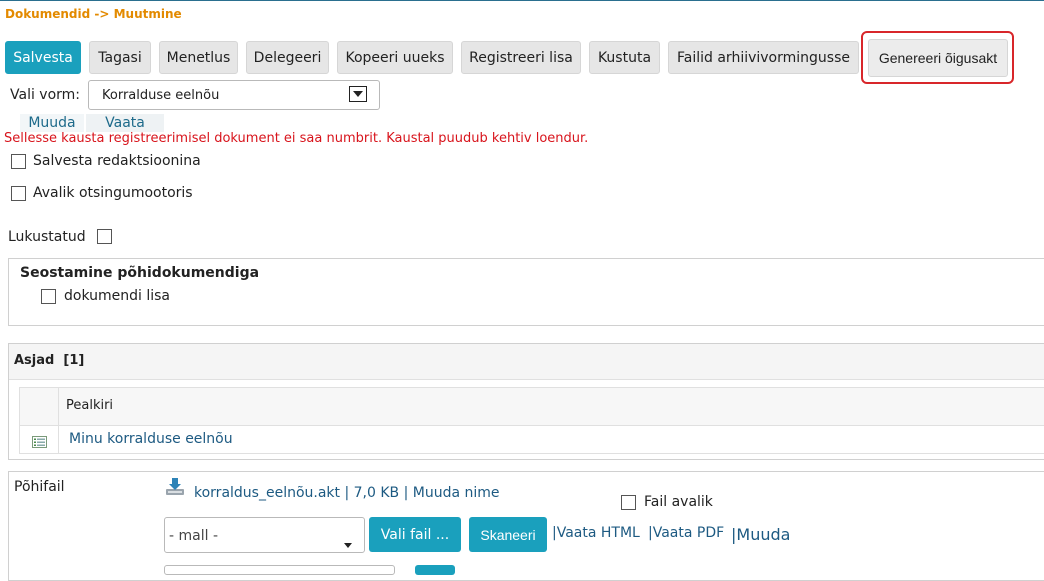 Image resolution: width=1044 pixels, height=581 pixels. Describe the element at coordinates (175, 489) in the screenshot. I see `download-icon` at that location.